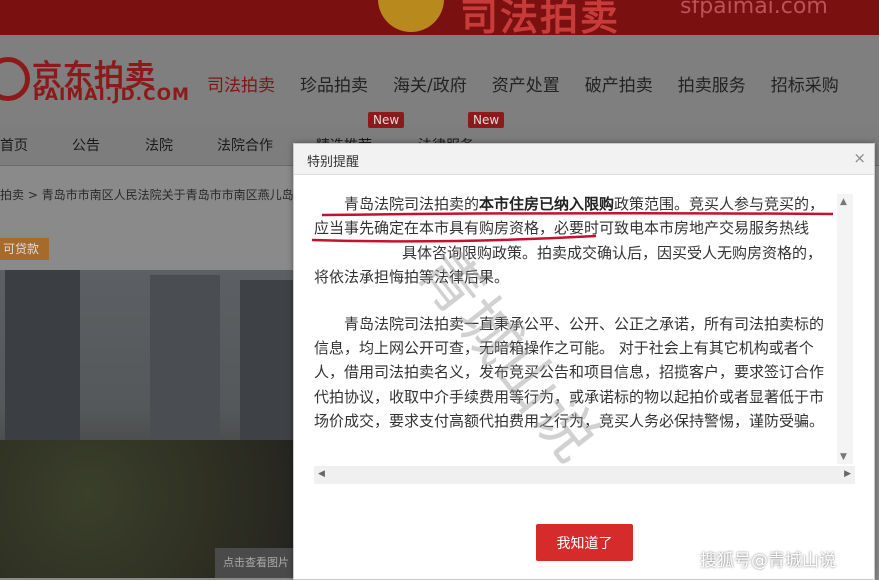 The width and height of the screenshot is (879, 580). What do you see at coordinates (86, 145) in the screenshot?
I see `subnav-notice: 公告` at bounding box center [86, 145].